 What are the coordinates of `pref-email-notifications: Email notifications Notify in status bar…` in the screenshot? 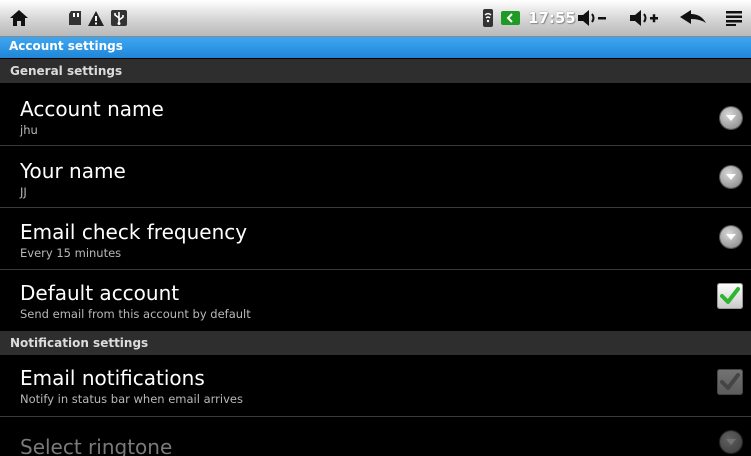 It's located at (375, 385).